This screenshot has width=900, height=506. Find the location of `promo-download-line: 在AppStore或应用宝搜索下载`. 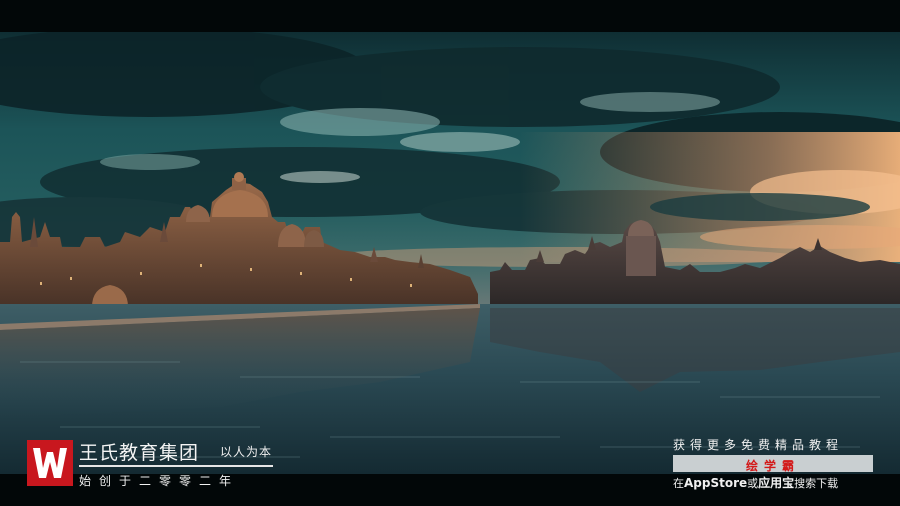

promo-download-line: 在AppStore或应用宝搜索下载 is located at coordinates (755, 482).